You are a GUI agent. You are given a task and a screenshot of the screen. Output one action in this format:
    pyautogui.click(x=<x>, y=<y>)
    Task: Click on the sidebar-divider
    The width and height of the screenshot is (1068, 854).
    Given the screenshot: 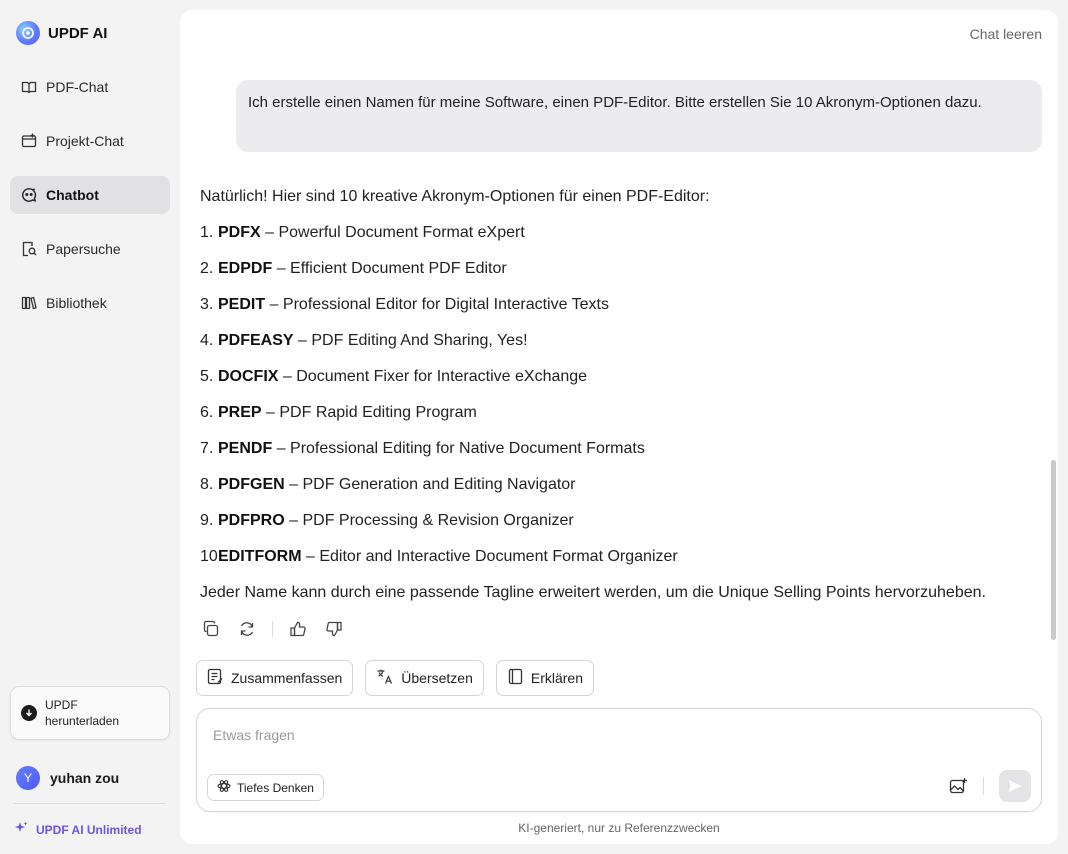 What is the action you would take?
    pyautogui.click(x=90, y=803)
    